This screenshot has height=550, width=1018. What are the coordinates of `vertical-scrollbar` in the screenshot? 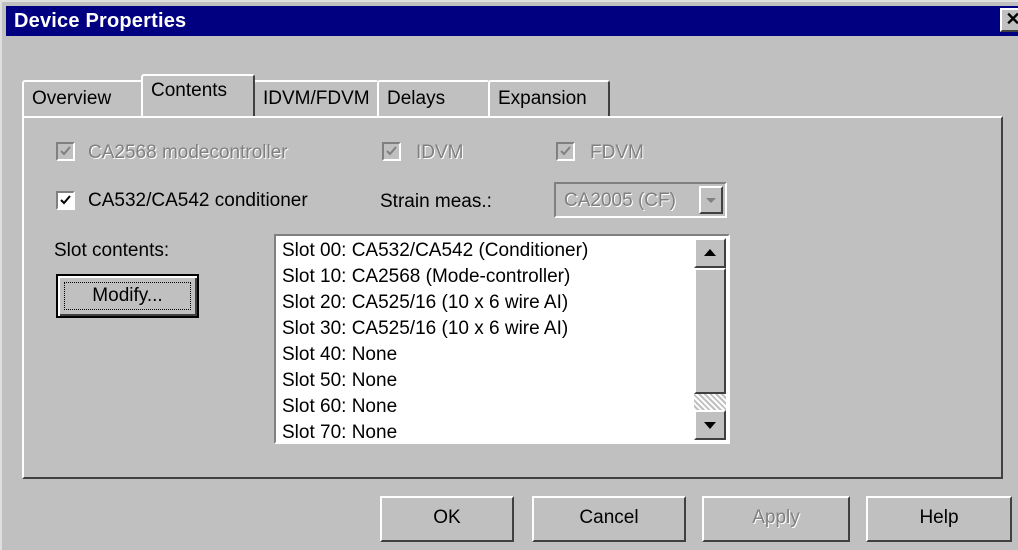 It's located at (710, 339).